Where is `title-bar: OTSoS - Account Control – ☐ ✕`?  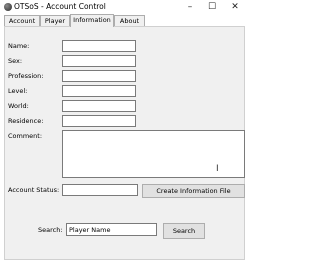
title-bar: OTSoS - Account Control – ☐ ✕ is located at coordinates (125, 6).